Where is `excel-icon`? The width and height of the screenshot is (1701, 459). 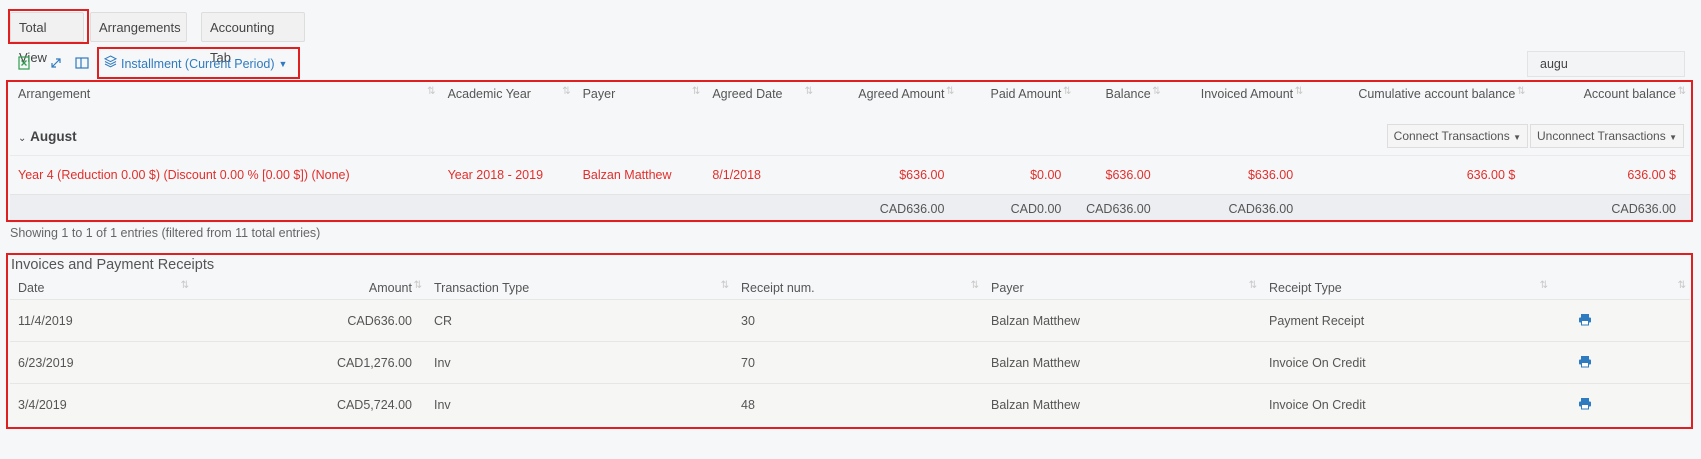 excel-icon is located at coordinates (24, 63).